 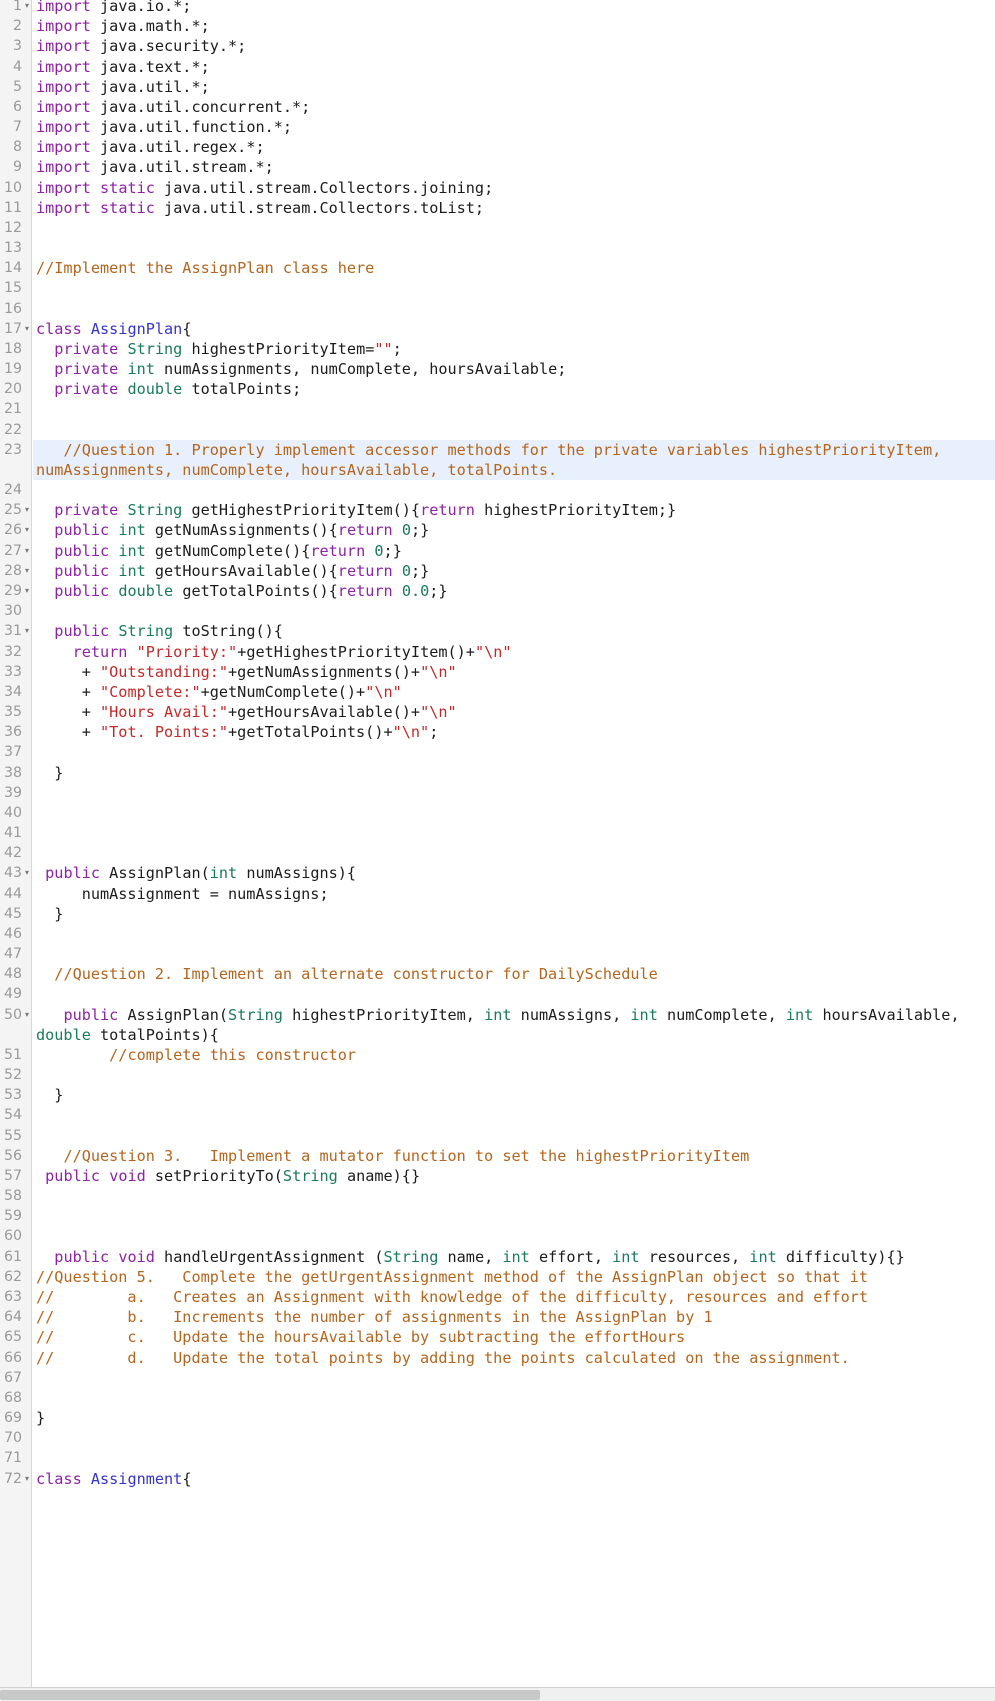 I want to click on code-line: 70, so click(x=497, y=1438).